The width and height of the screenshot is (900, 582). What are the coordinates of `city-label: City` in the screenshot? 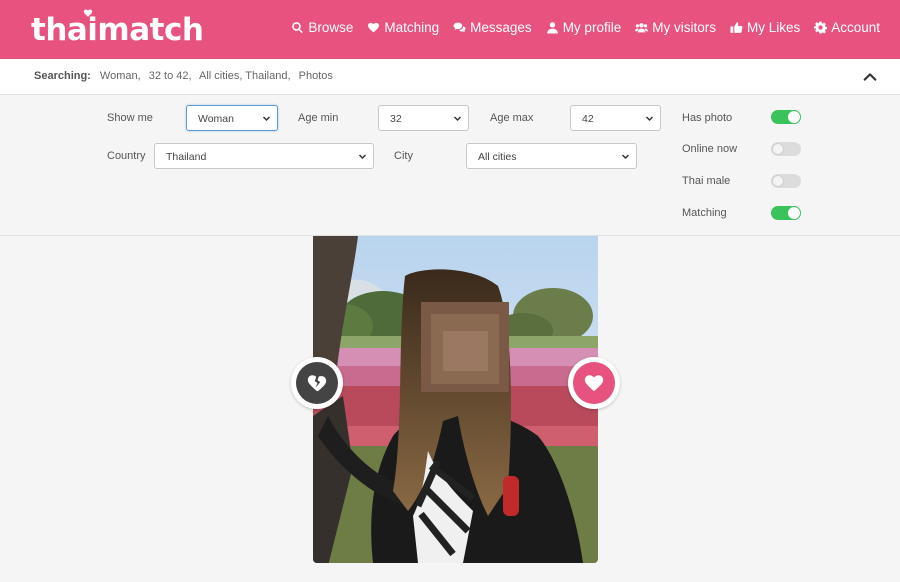 It's located at (403, 156).